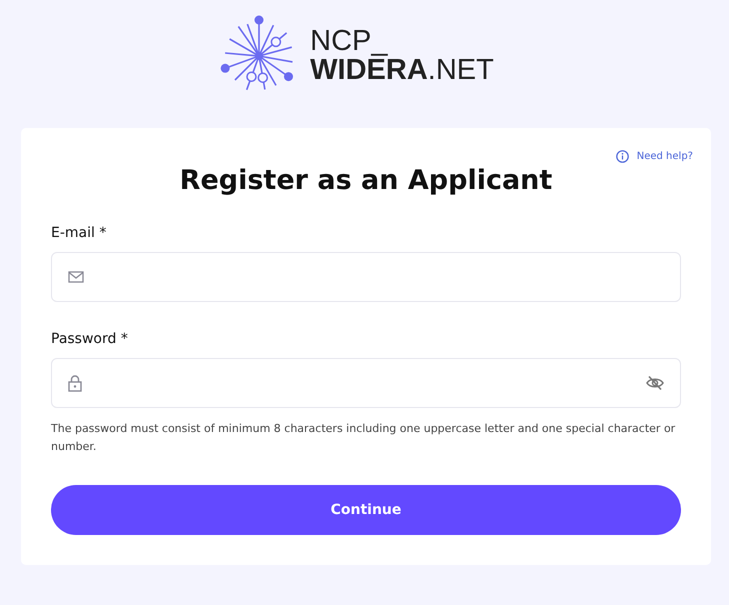  What do you see at coordinates (76, 277) in the screenshot?
I see `mail-icon` at bounding box center [76, 277].